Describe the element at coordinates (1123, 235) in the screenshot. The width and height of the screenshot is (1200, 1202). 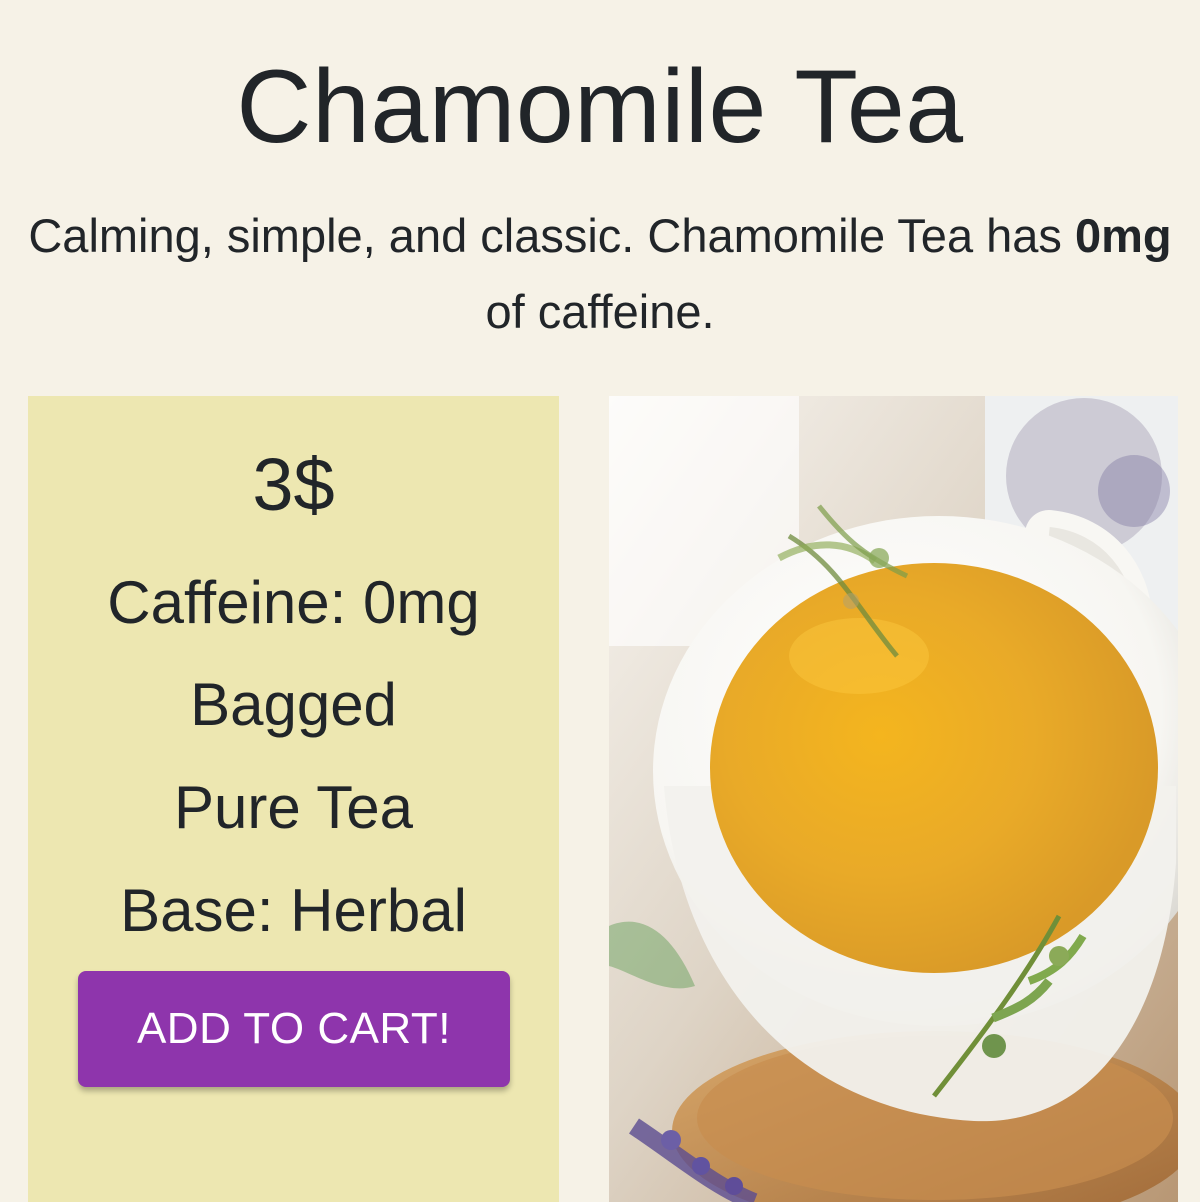
I see `description-caffeine: 0mg` at that location.